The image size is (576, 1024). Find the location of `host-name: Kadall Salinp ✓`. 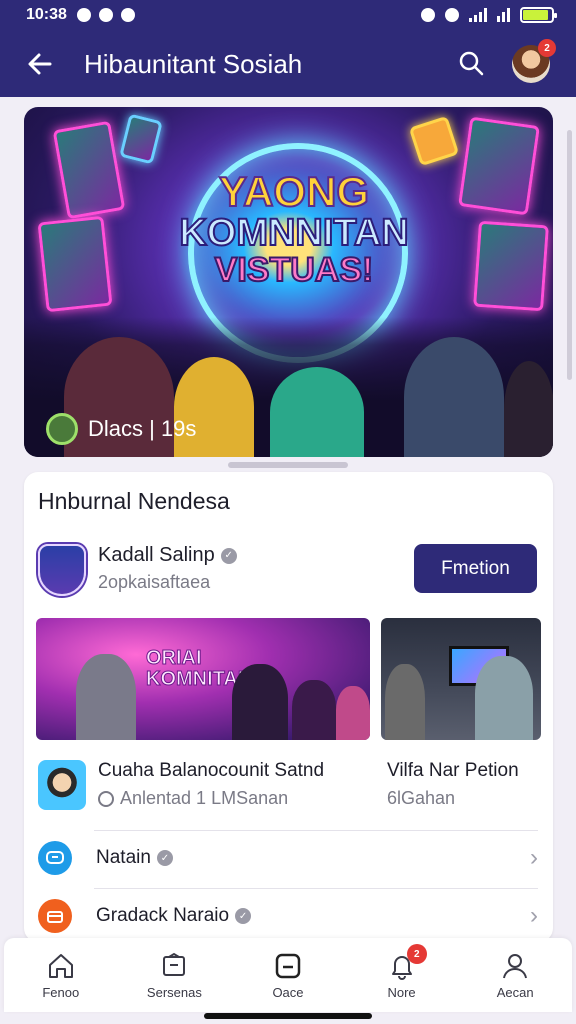

host-name: Kadall Salinp ✓ is located at coordinates (167, 555).